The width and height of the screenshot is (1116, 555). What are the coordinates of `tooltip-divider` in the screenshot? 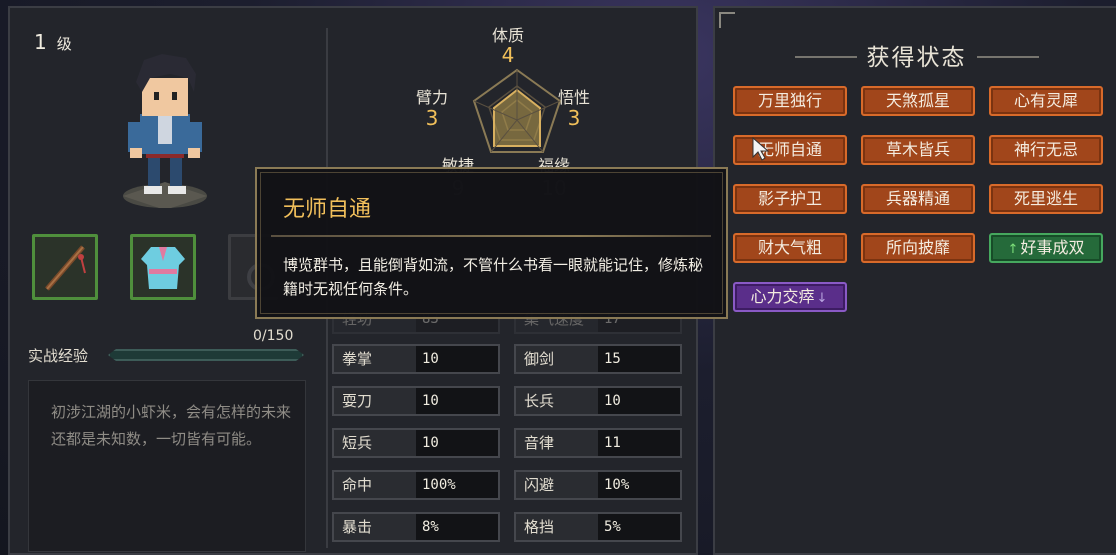 It's located at (491, 236).